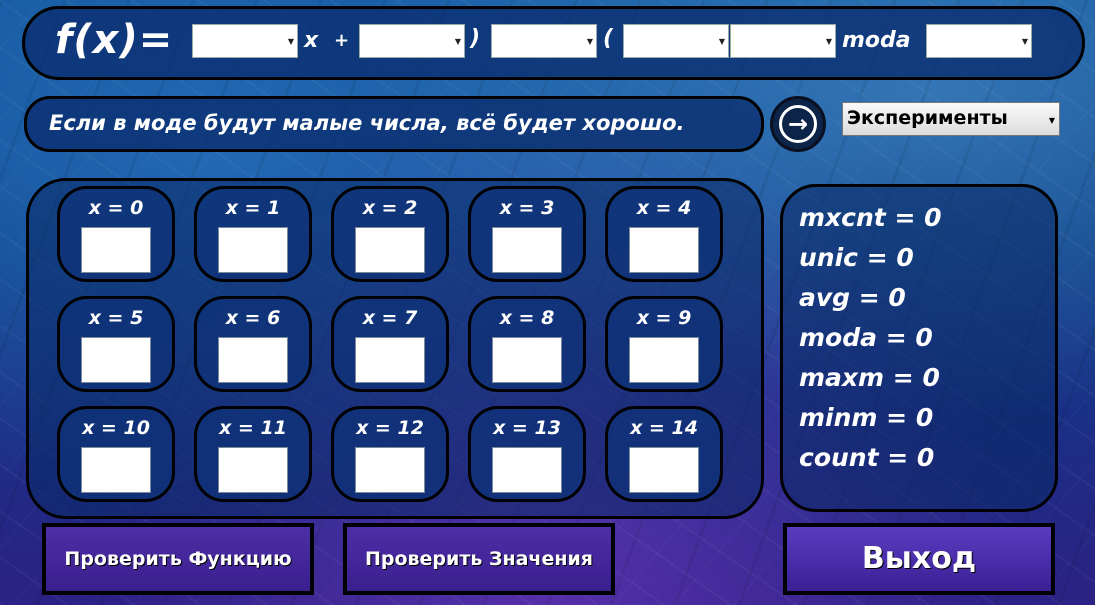 Image resolution: width=1095 pixels, height=605 pixels. I want to click on x-cell-label: x = 5, so click(116, 318).